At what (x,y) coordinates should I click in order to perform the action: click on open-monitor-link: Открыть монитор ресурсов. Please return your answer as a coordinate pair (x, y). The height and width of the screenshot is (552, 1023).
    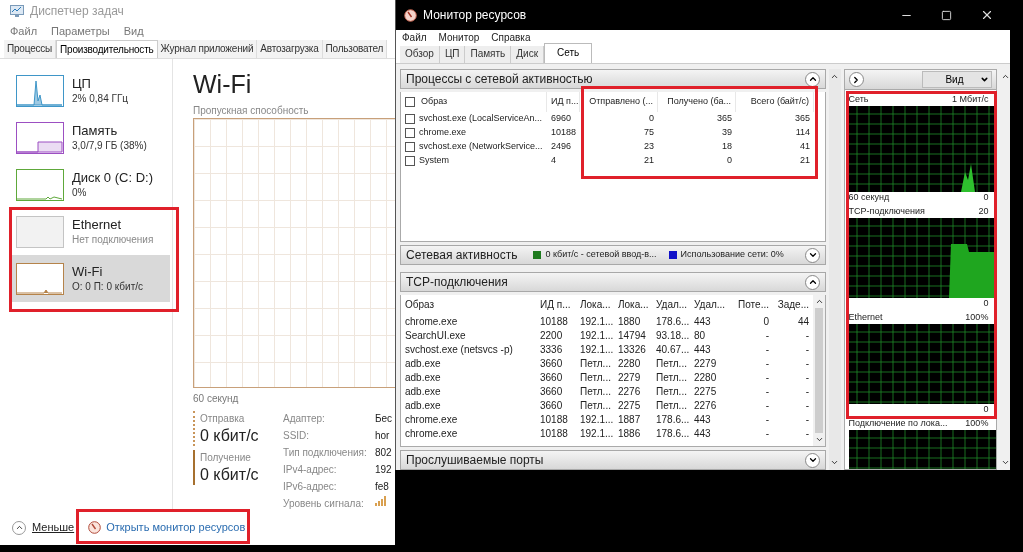
    Looking at the image, I should click on (167, 527).